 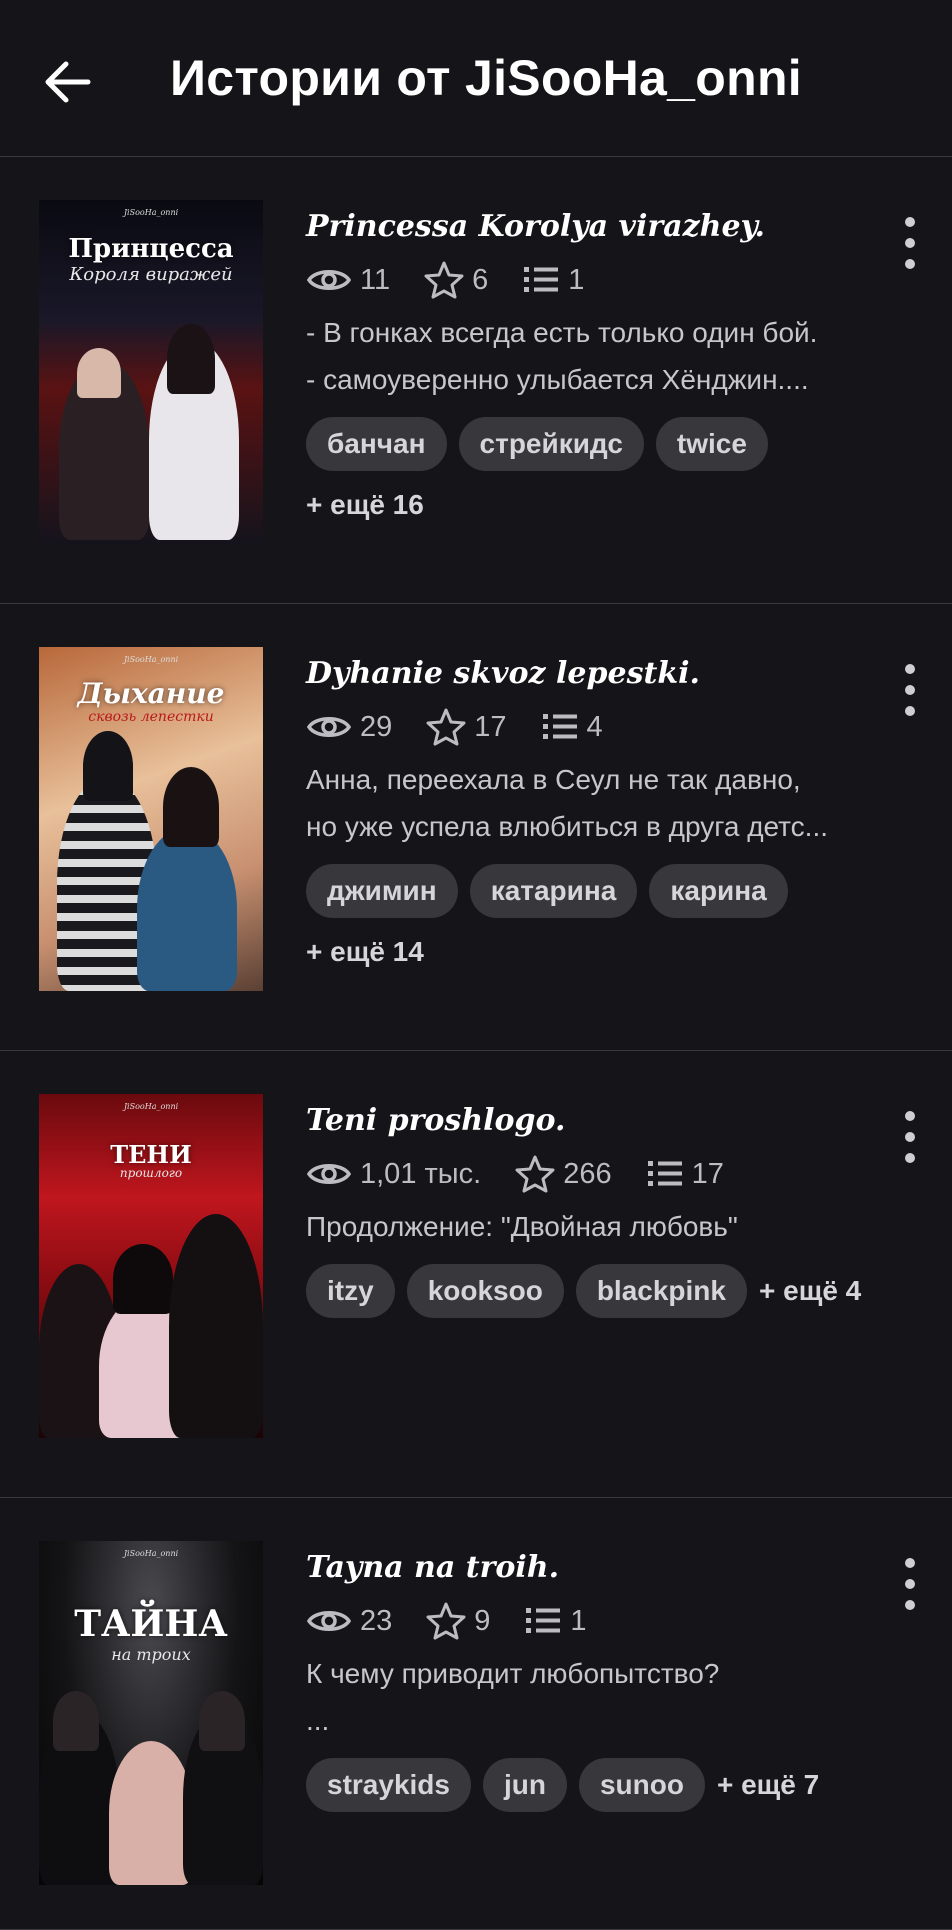 I want to click on tag-chip: kooksoo, so click(x=485, y=1291).